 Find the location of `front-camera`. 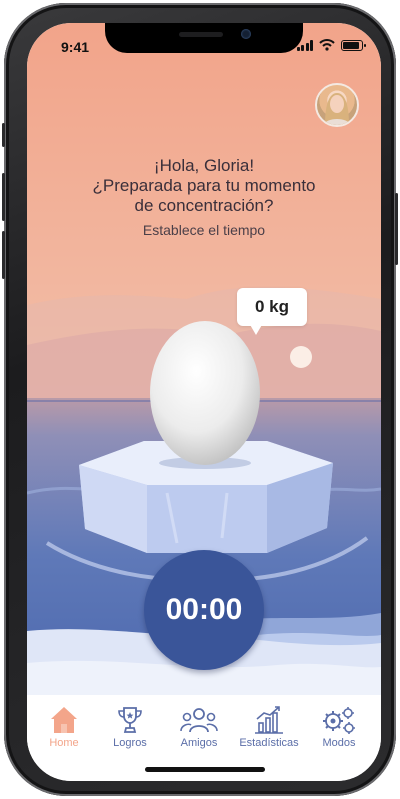

front-camera is located at coordinates (246, 34).